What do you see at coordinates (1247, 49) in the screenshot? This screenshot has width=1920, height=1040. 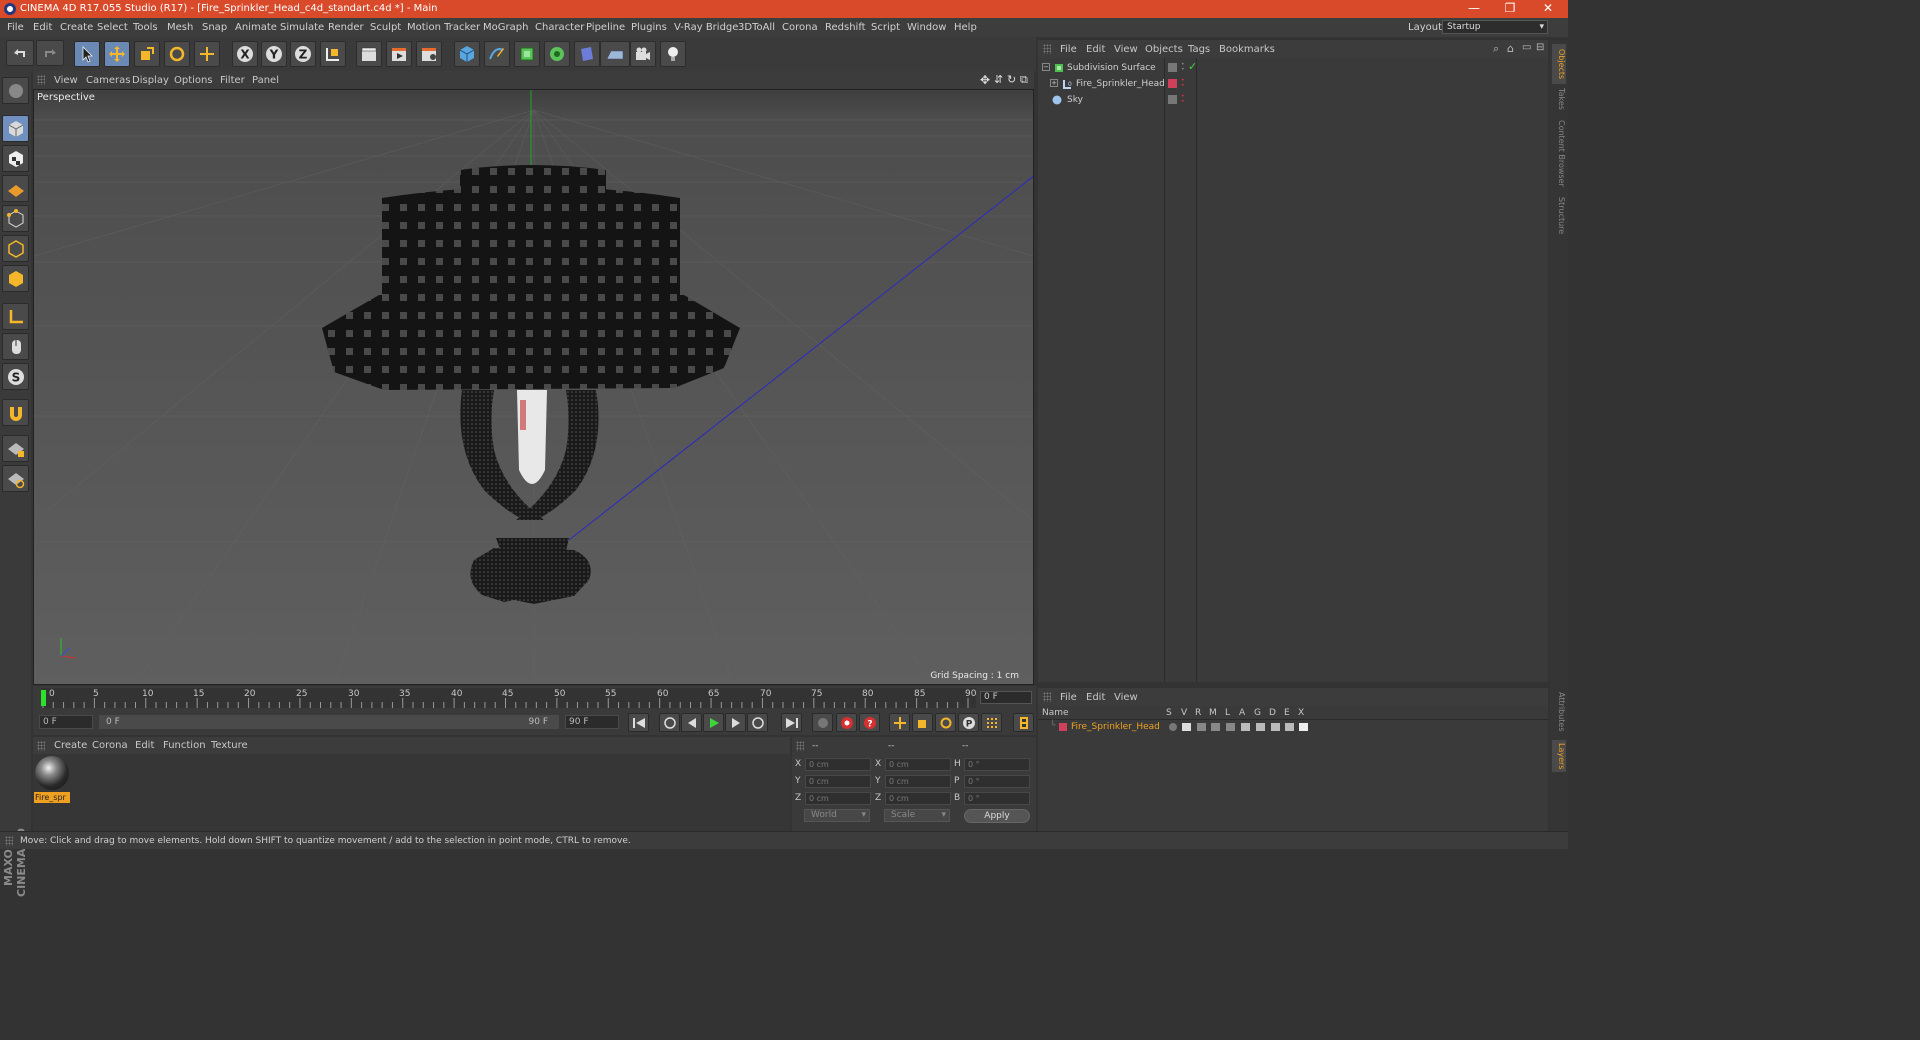 I see `object-menu-bookmarks: Bookmarks` at bounding box center [1247, 49].